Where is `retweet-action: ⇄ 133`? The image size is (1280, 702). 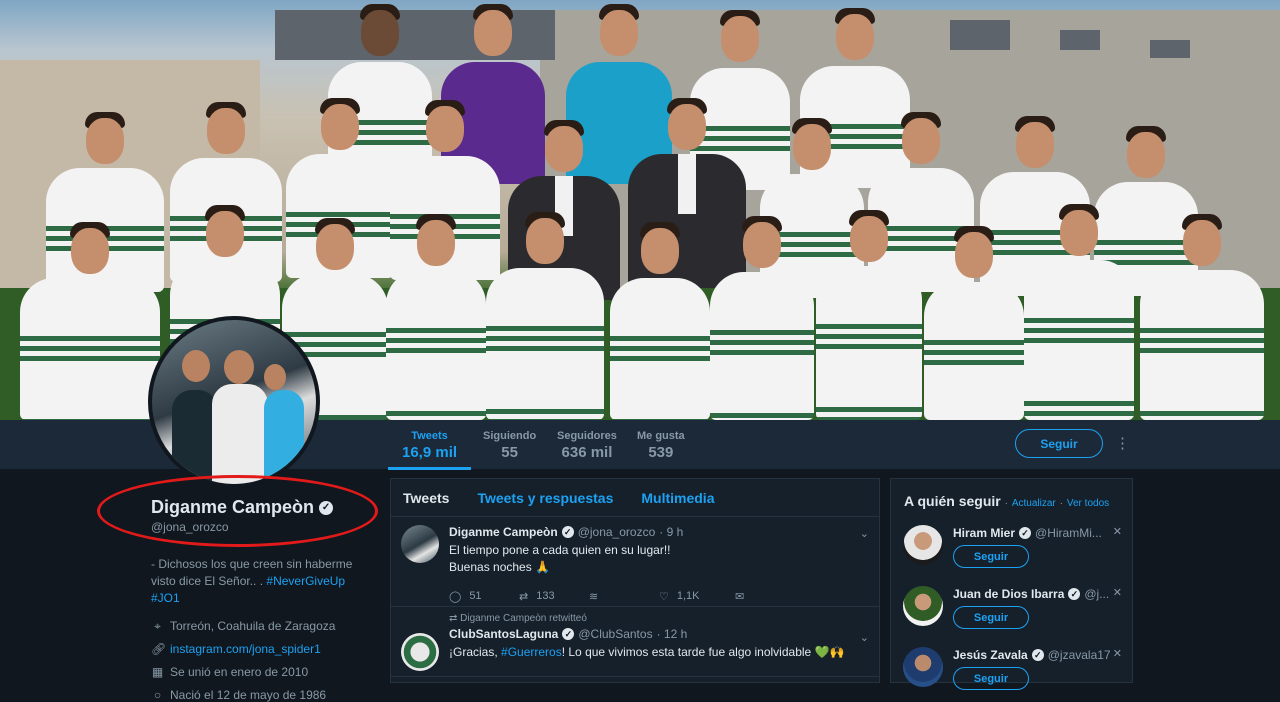 retweet-action: ⇄ 133 is located at coordinates (554, 596).